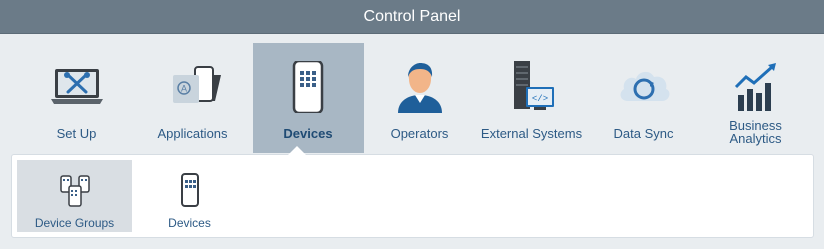  Describe the element at coordinates (308, 87) in the screenshot. I see `smartphone-icon` at that location.